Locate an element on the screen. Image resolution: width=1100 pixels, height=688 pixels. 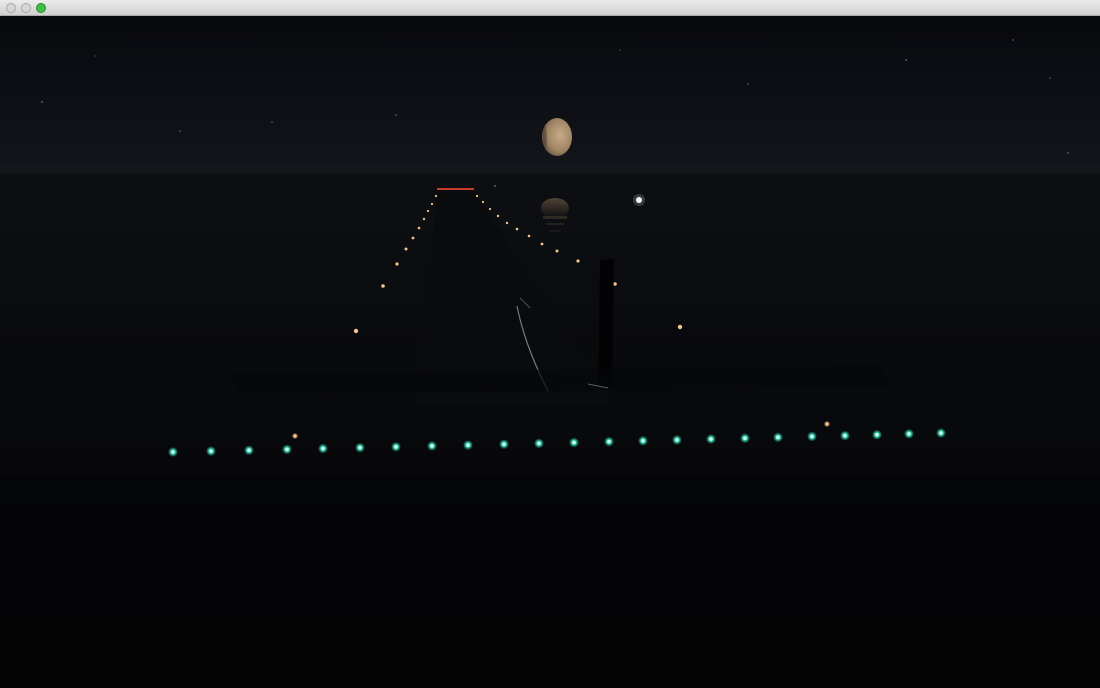
distant-light is located at coordinates (639, 200).